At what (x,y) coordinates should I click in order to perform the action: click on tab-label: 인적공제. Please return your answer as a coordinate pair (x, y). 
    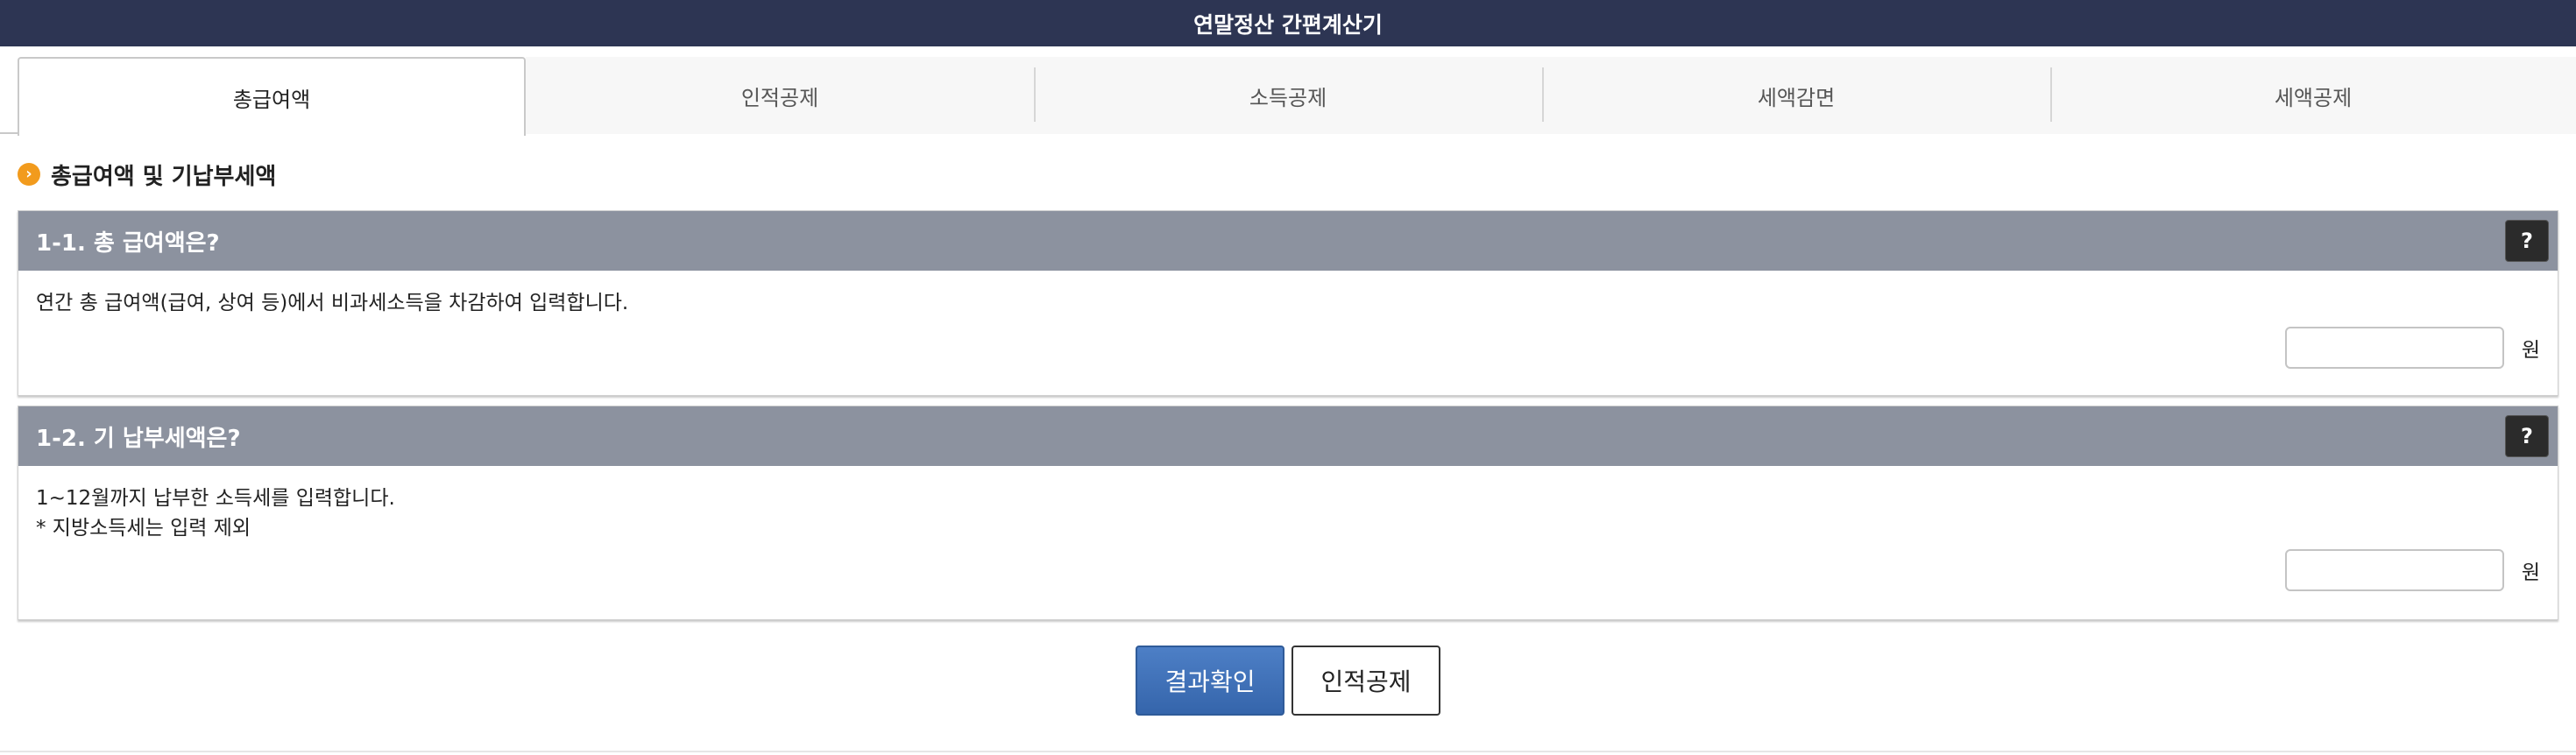
    Looking at the image, I should click on (779, 97).